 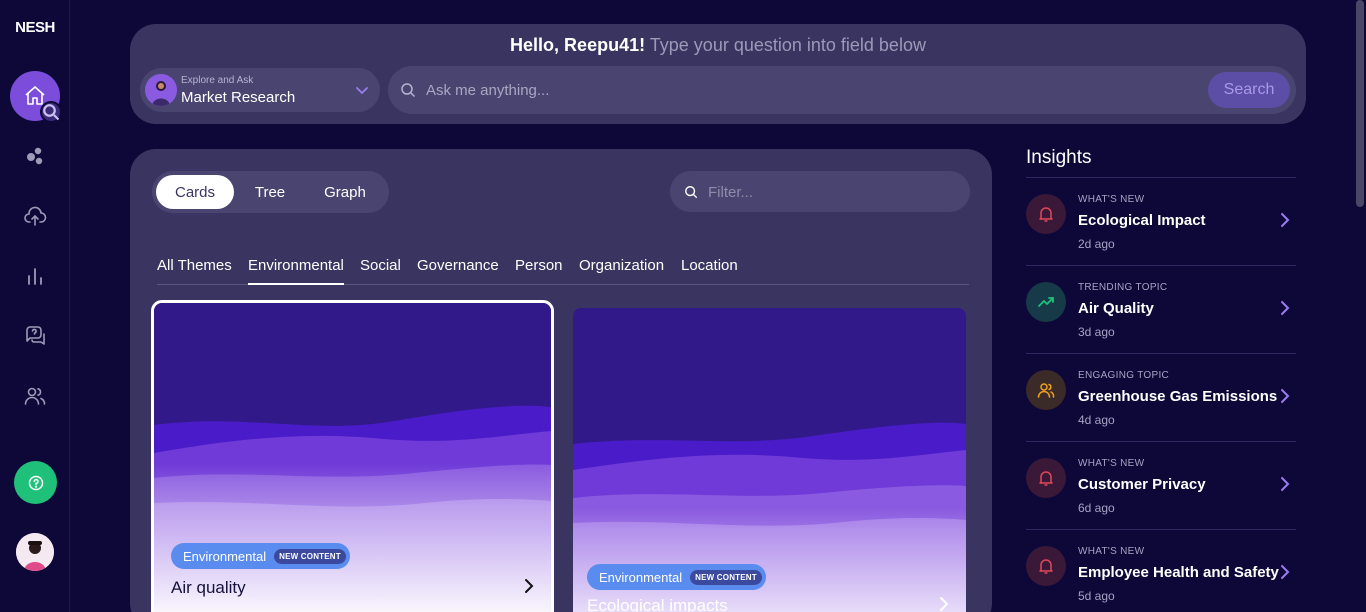 What do you see at coordinates (1096, 420) in the screenshot?
I see `insight-time: 4d ago` at bounding box center [1096, 420].